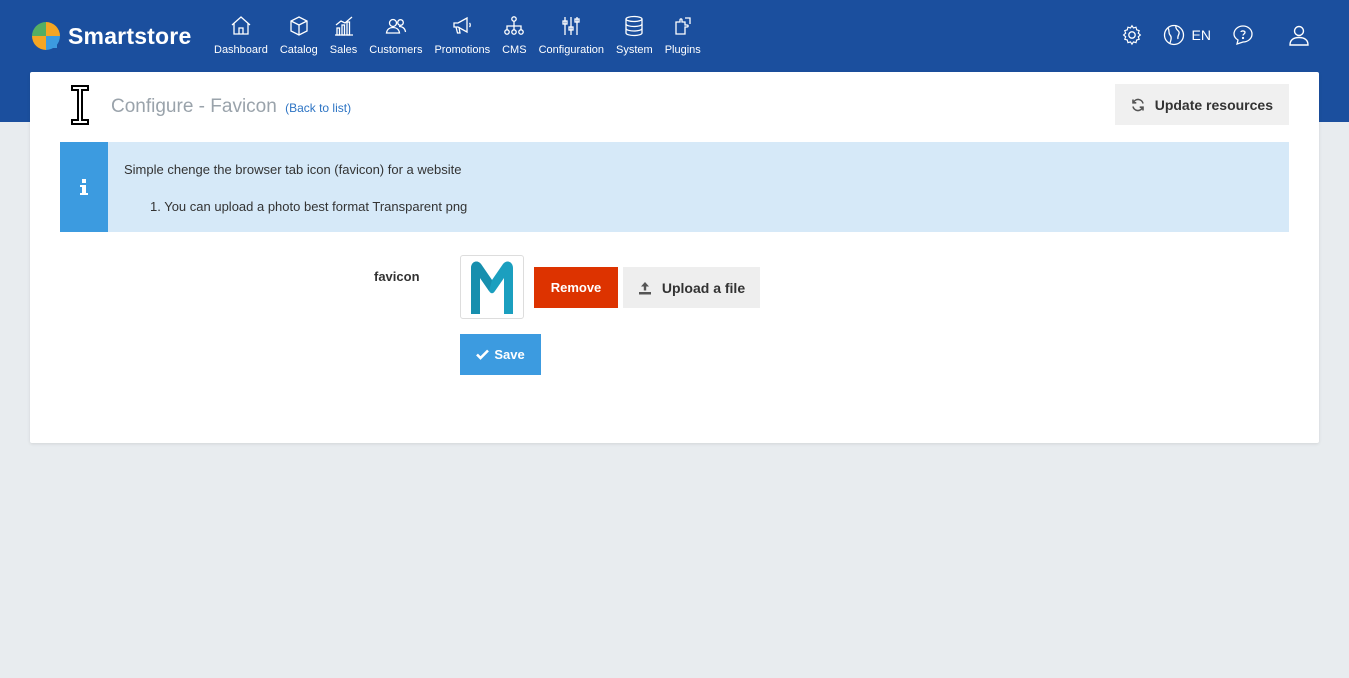 The image size is (1349, 678). I want to click on nav-item-system: System, so click(634, 35).